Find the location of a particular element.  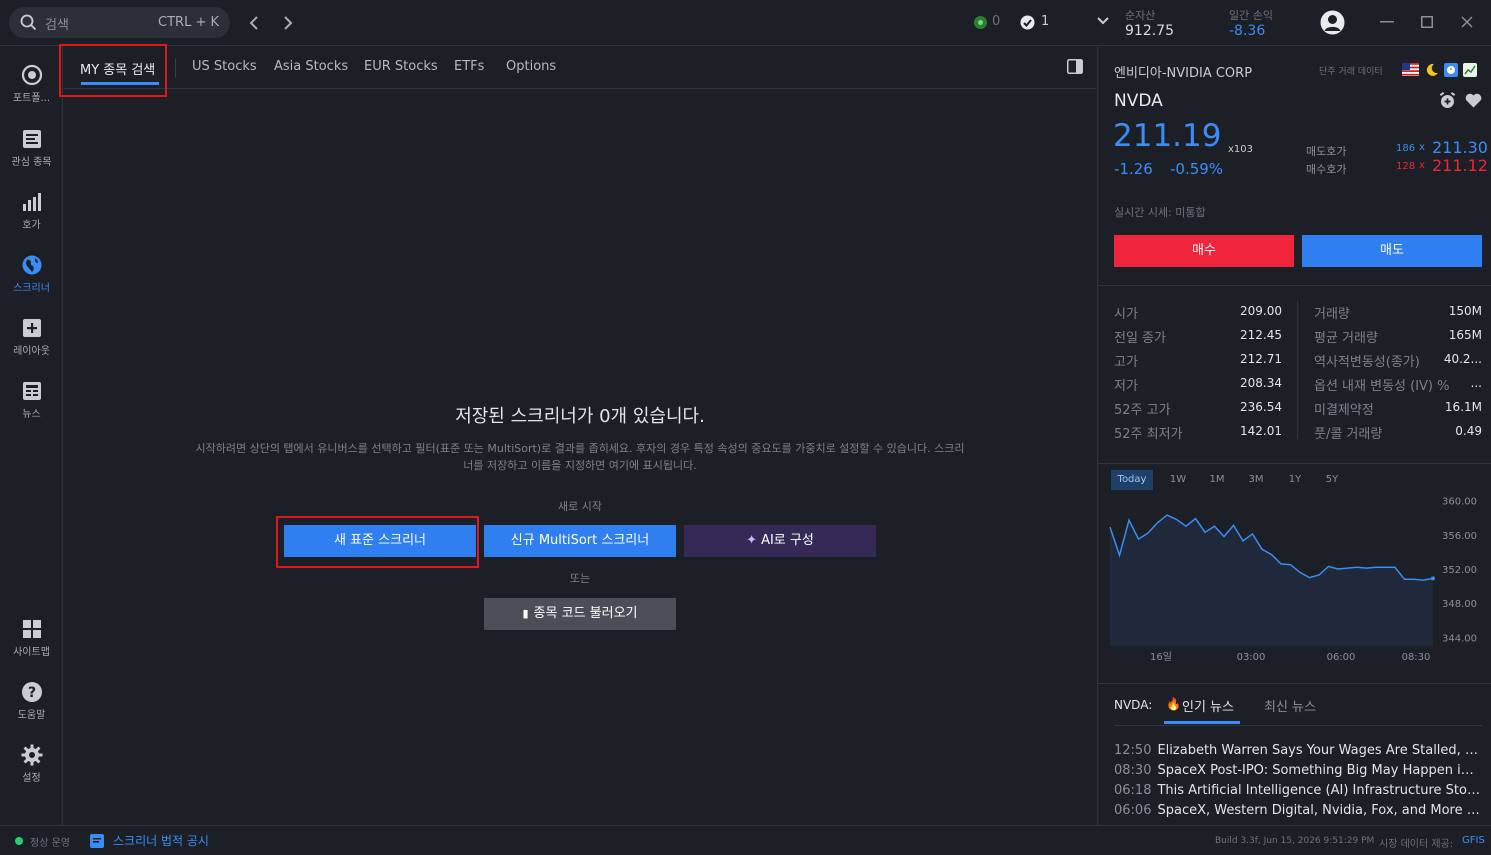

sidebar-item-label: 스크리너 is located at coordinates (31, 288).